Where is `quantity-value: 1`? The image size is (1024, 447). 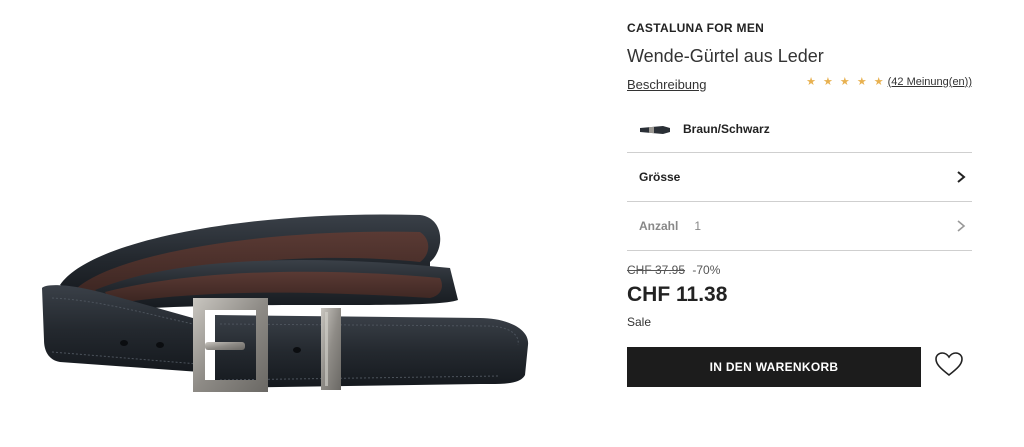
quantity-value: 1 is located at coordinates (698, 226).